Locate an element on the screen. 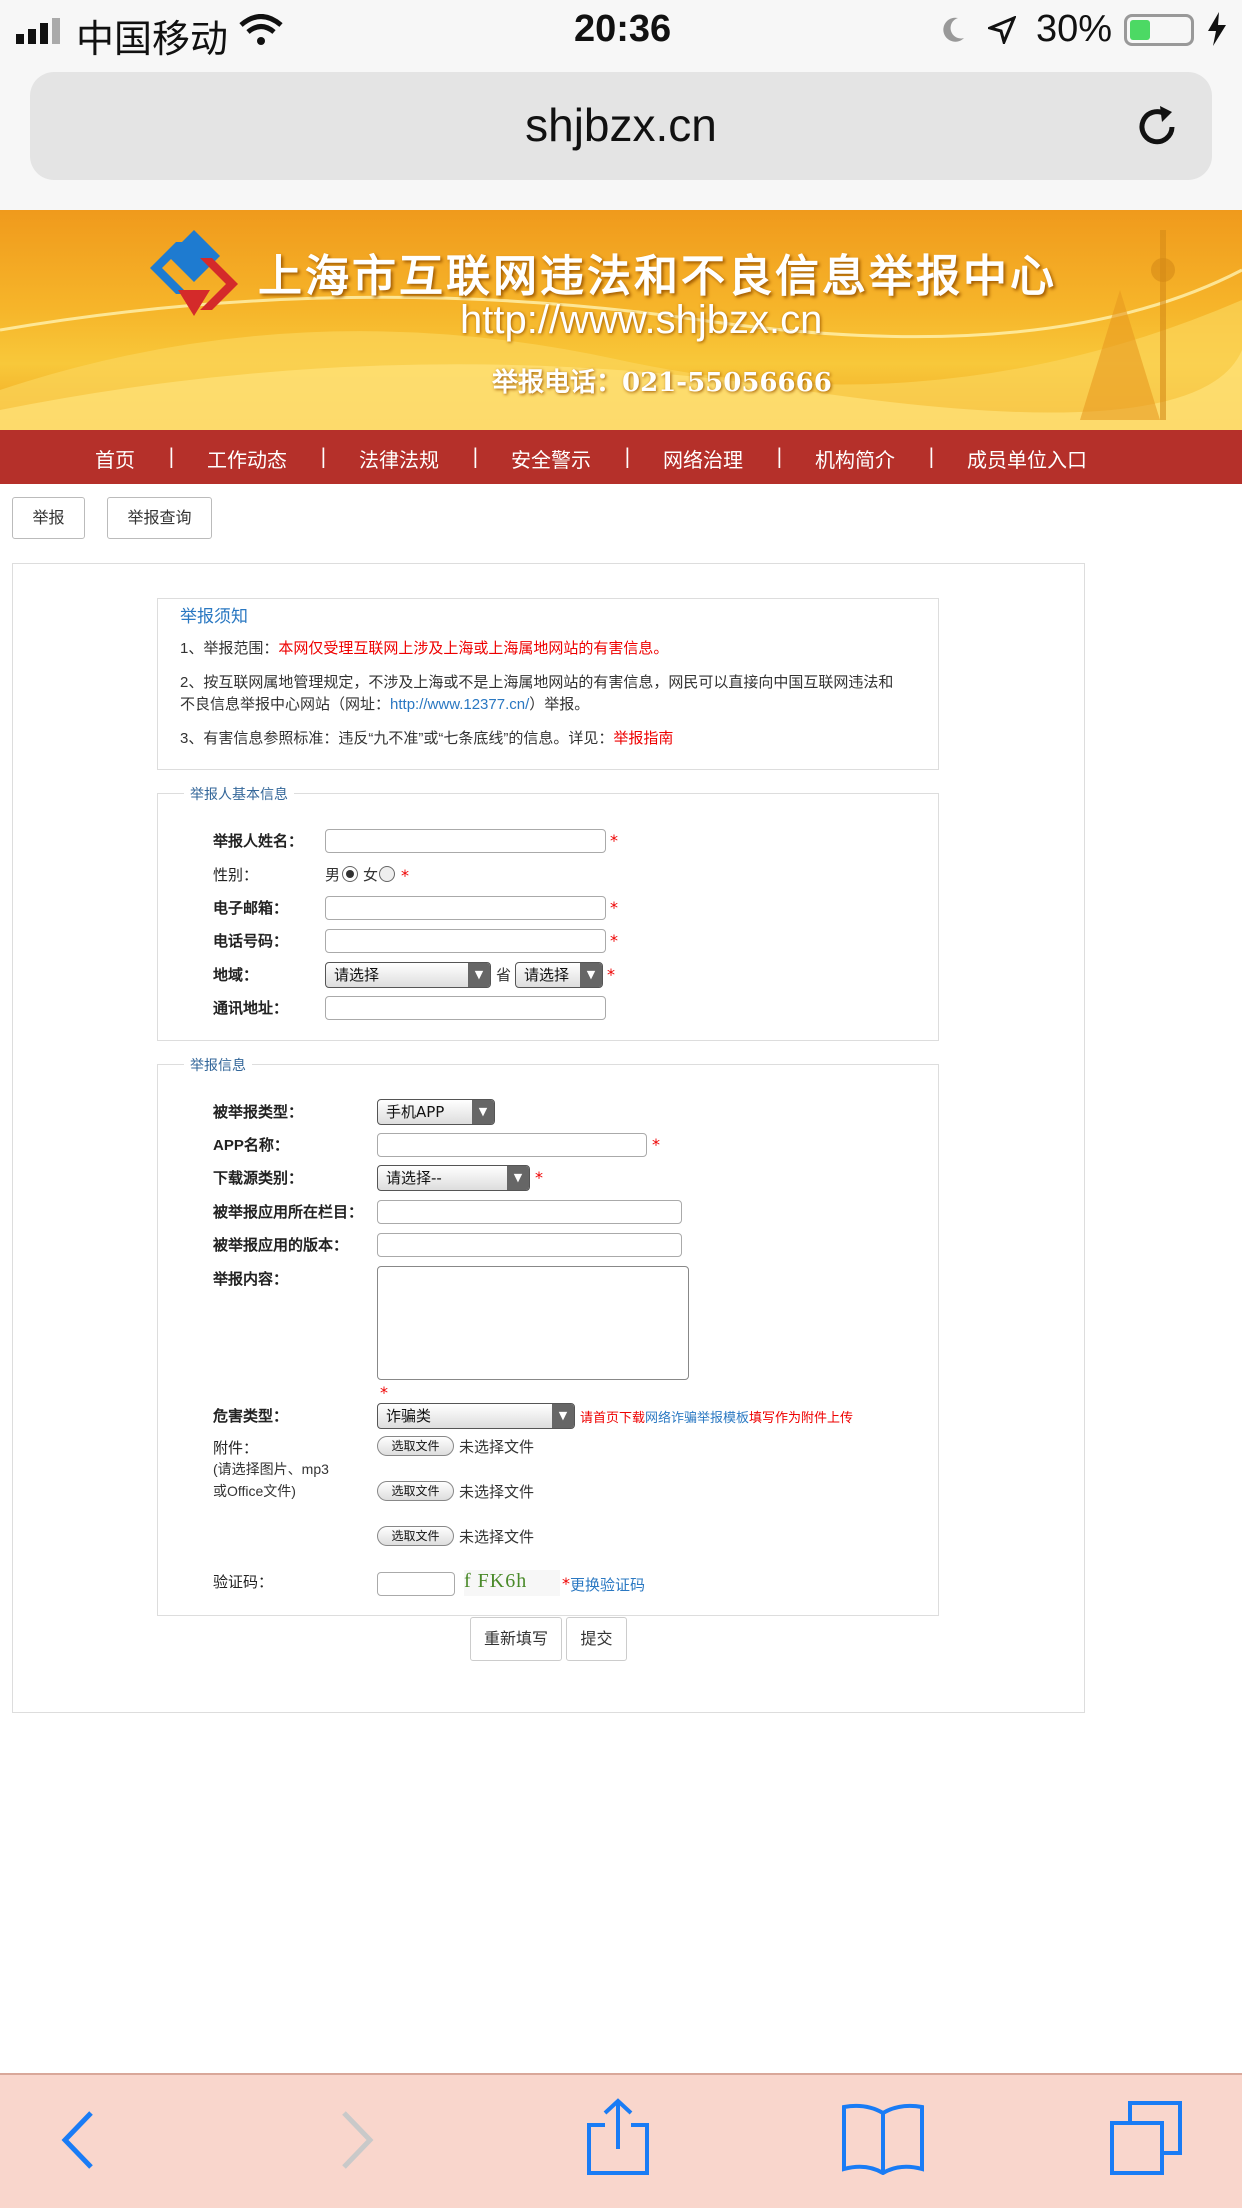 This screenshot has height=2208, width=1242. province-unit: 省 is located at coordinates (504, 975).